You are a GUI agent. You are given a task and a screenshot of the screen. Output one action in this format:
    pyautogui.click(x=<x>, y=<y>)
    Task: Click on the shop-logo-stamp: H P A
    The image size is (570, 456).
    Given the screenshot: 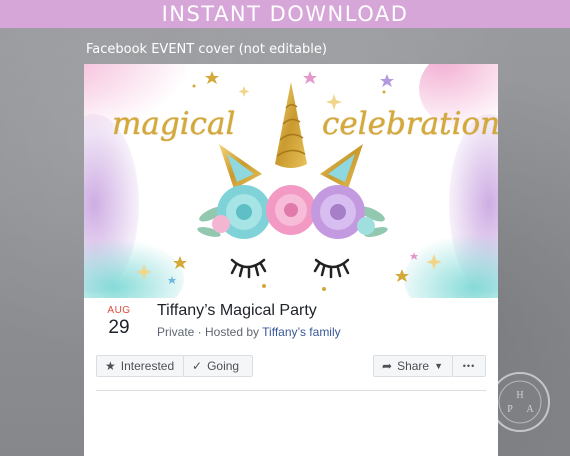 What is the action you would take?
    pyautogui.click(x=520, y=402)
    